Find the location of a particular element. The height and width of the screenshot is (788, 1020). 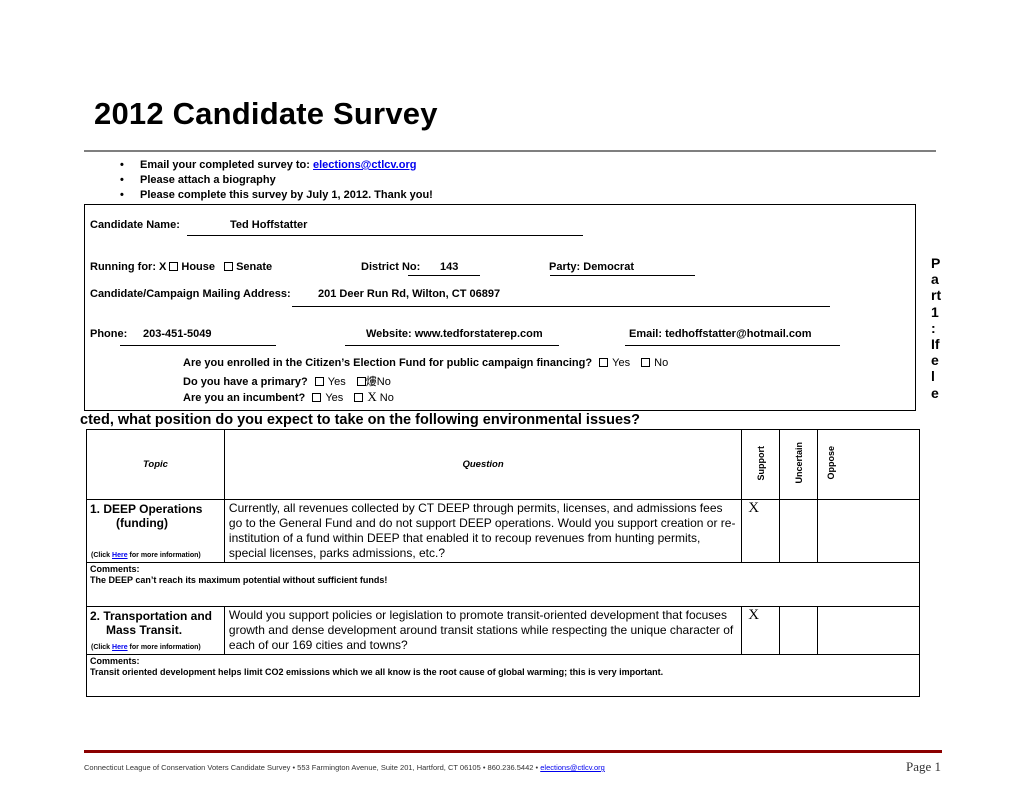

header-support: Support is located at coordinates (760, 463).